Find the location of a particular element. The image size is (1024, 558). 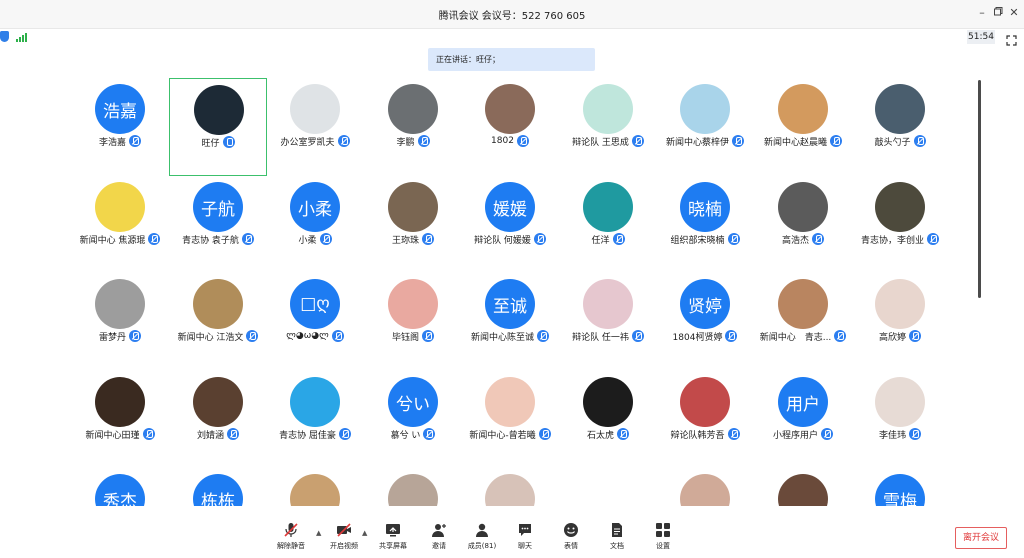

reactions-button: 表情 is located at coordinates (571, 540).